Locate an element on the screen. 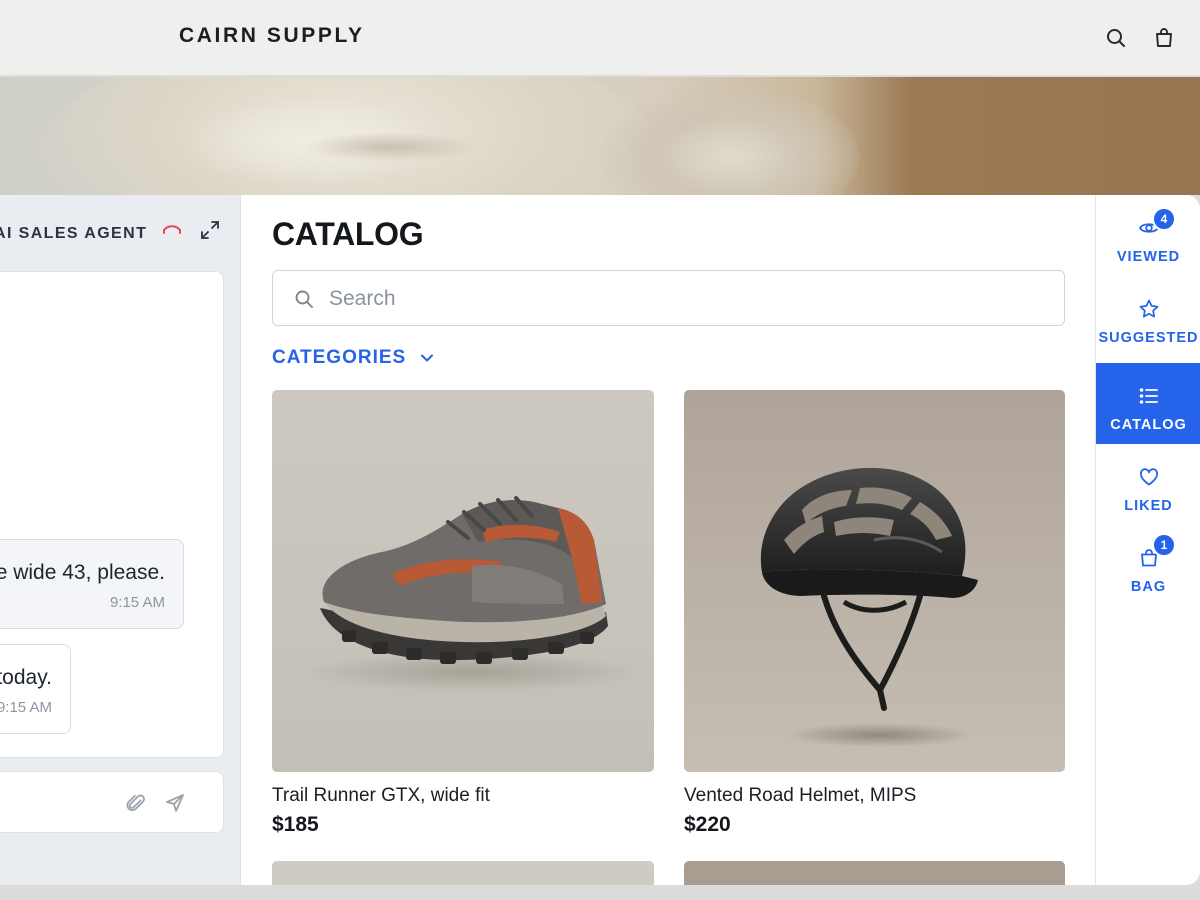  brand-logo: CAIRN SUPPLY is located at coordinates (272, 36).